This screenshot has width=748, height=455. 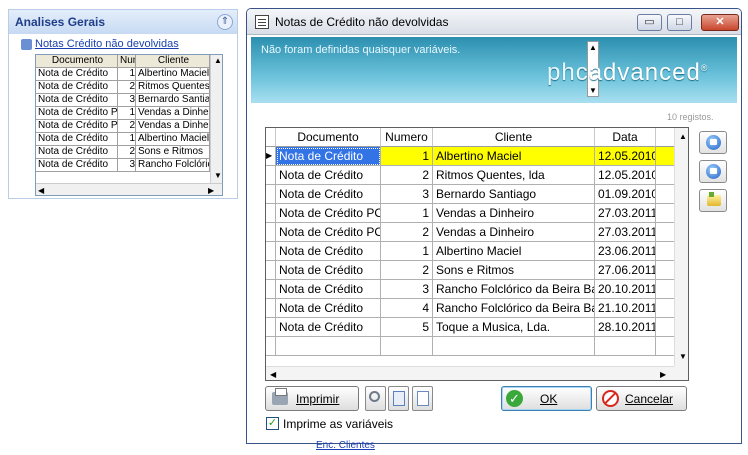 I want to click on page-setup-button, so click(x=422, y=398).